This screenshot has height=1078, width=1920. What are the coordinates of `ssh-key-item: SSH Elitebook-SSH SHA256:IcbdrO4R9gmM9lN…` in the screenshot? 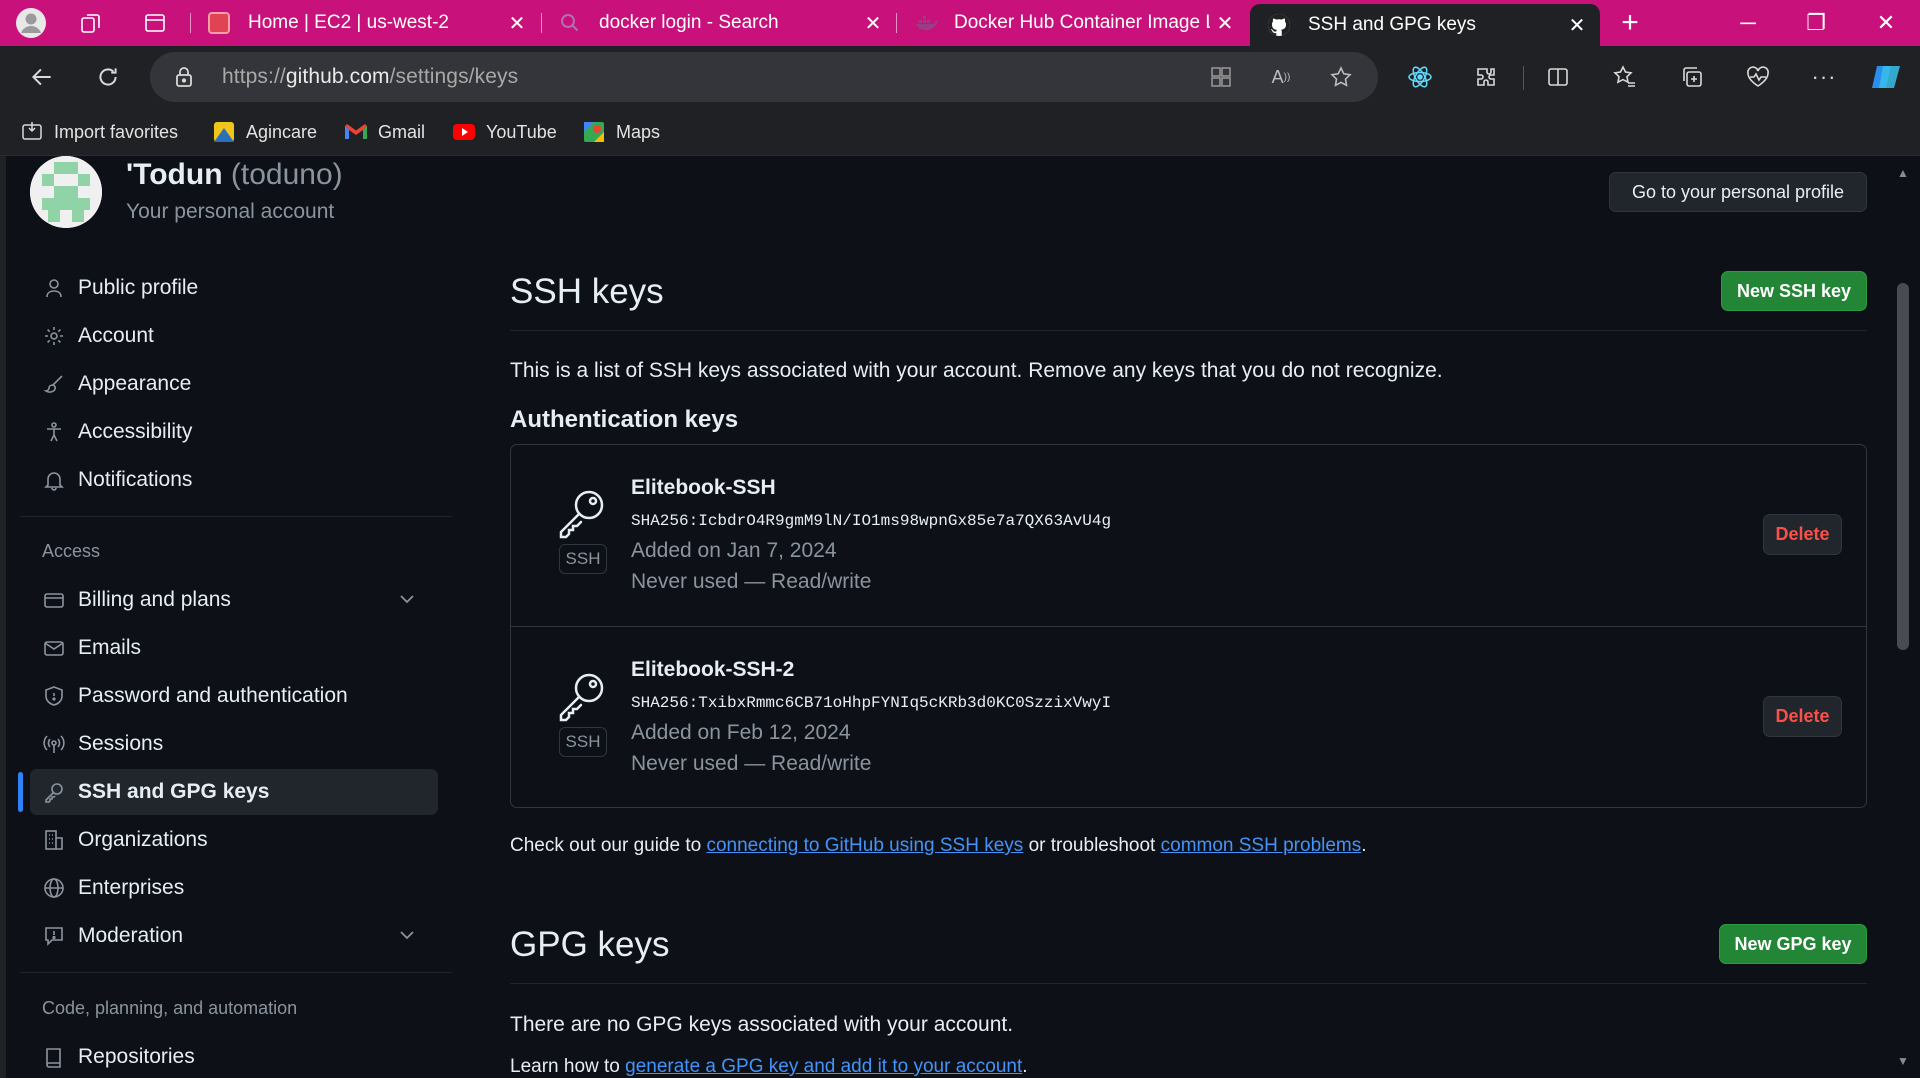 It's located at (1188, 535).